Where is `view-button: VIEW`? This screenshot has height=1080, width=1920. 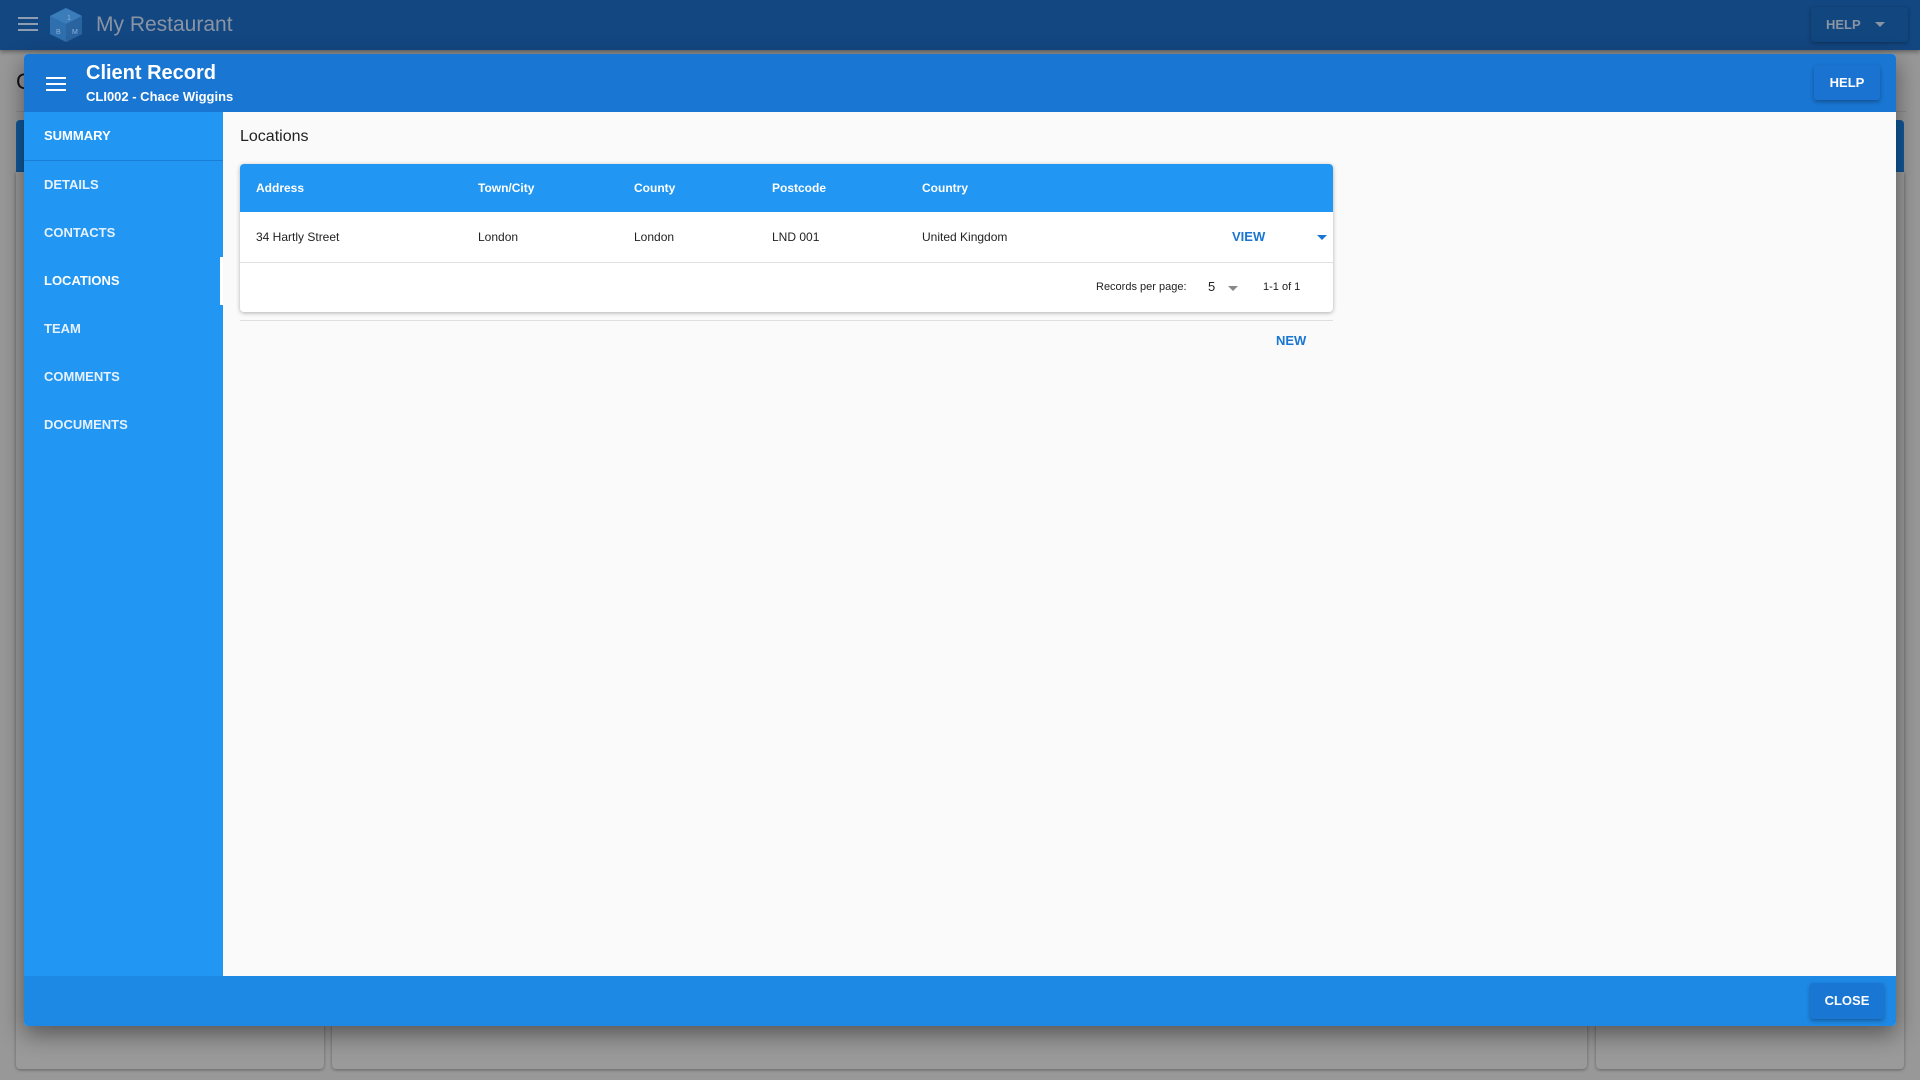 view-button: VIEW is located at coordinates (1248, 236).